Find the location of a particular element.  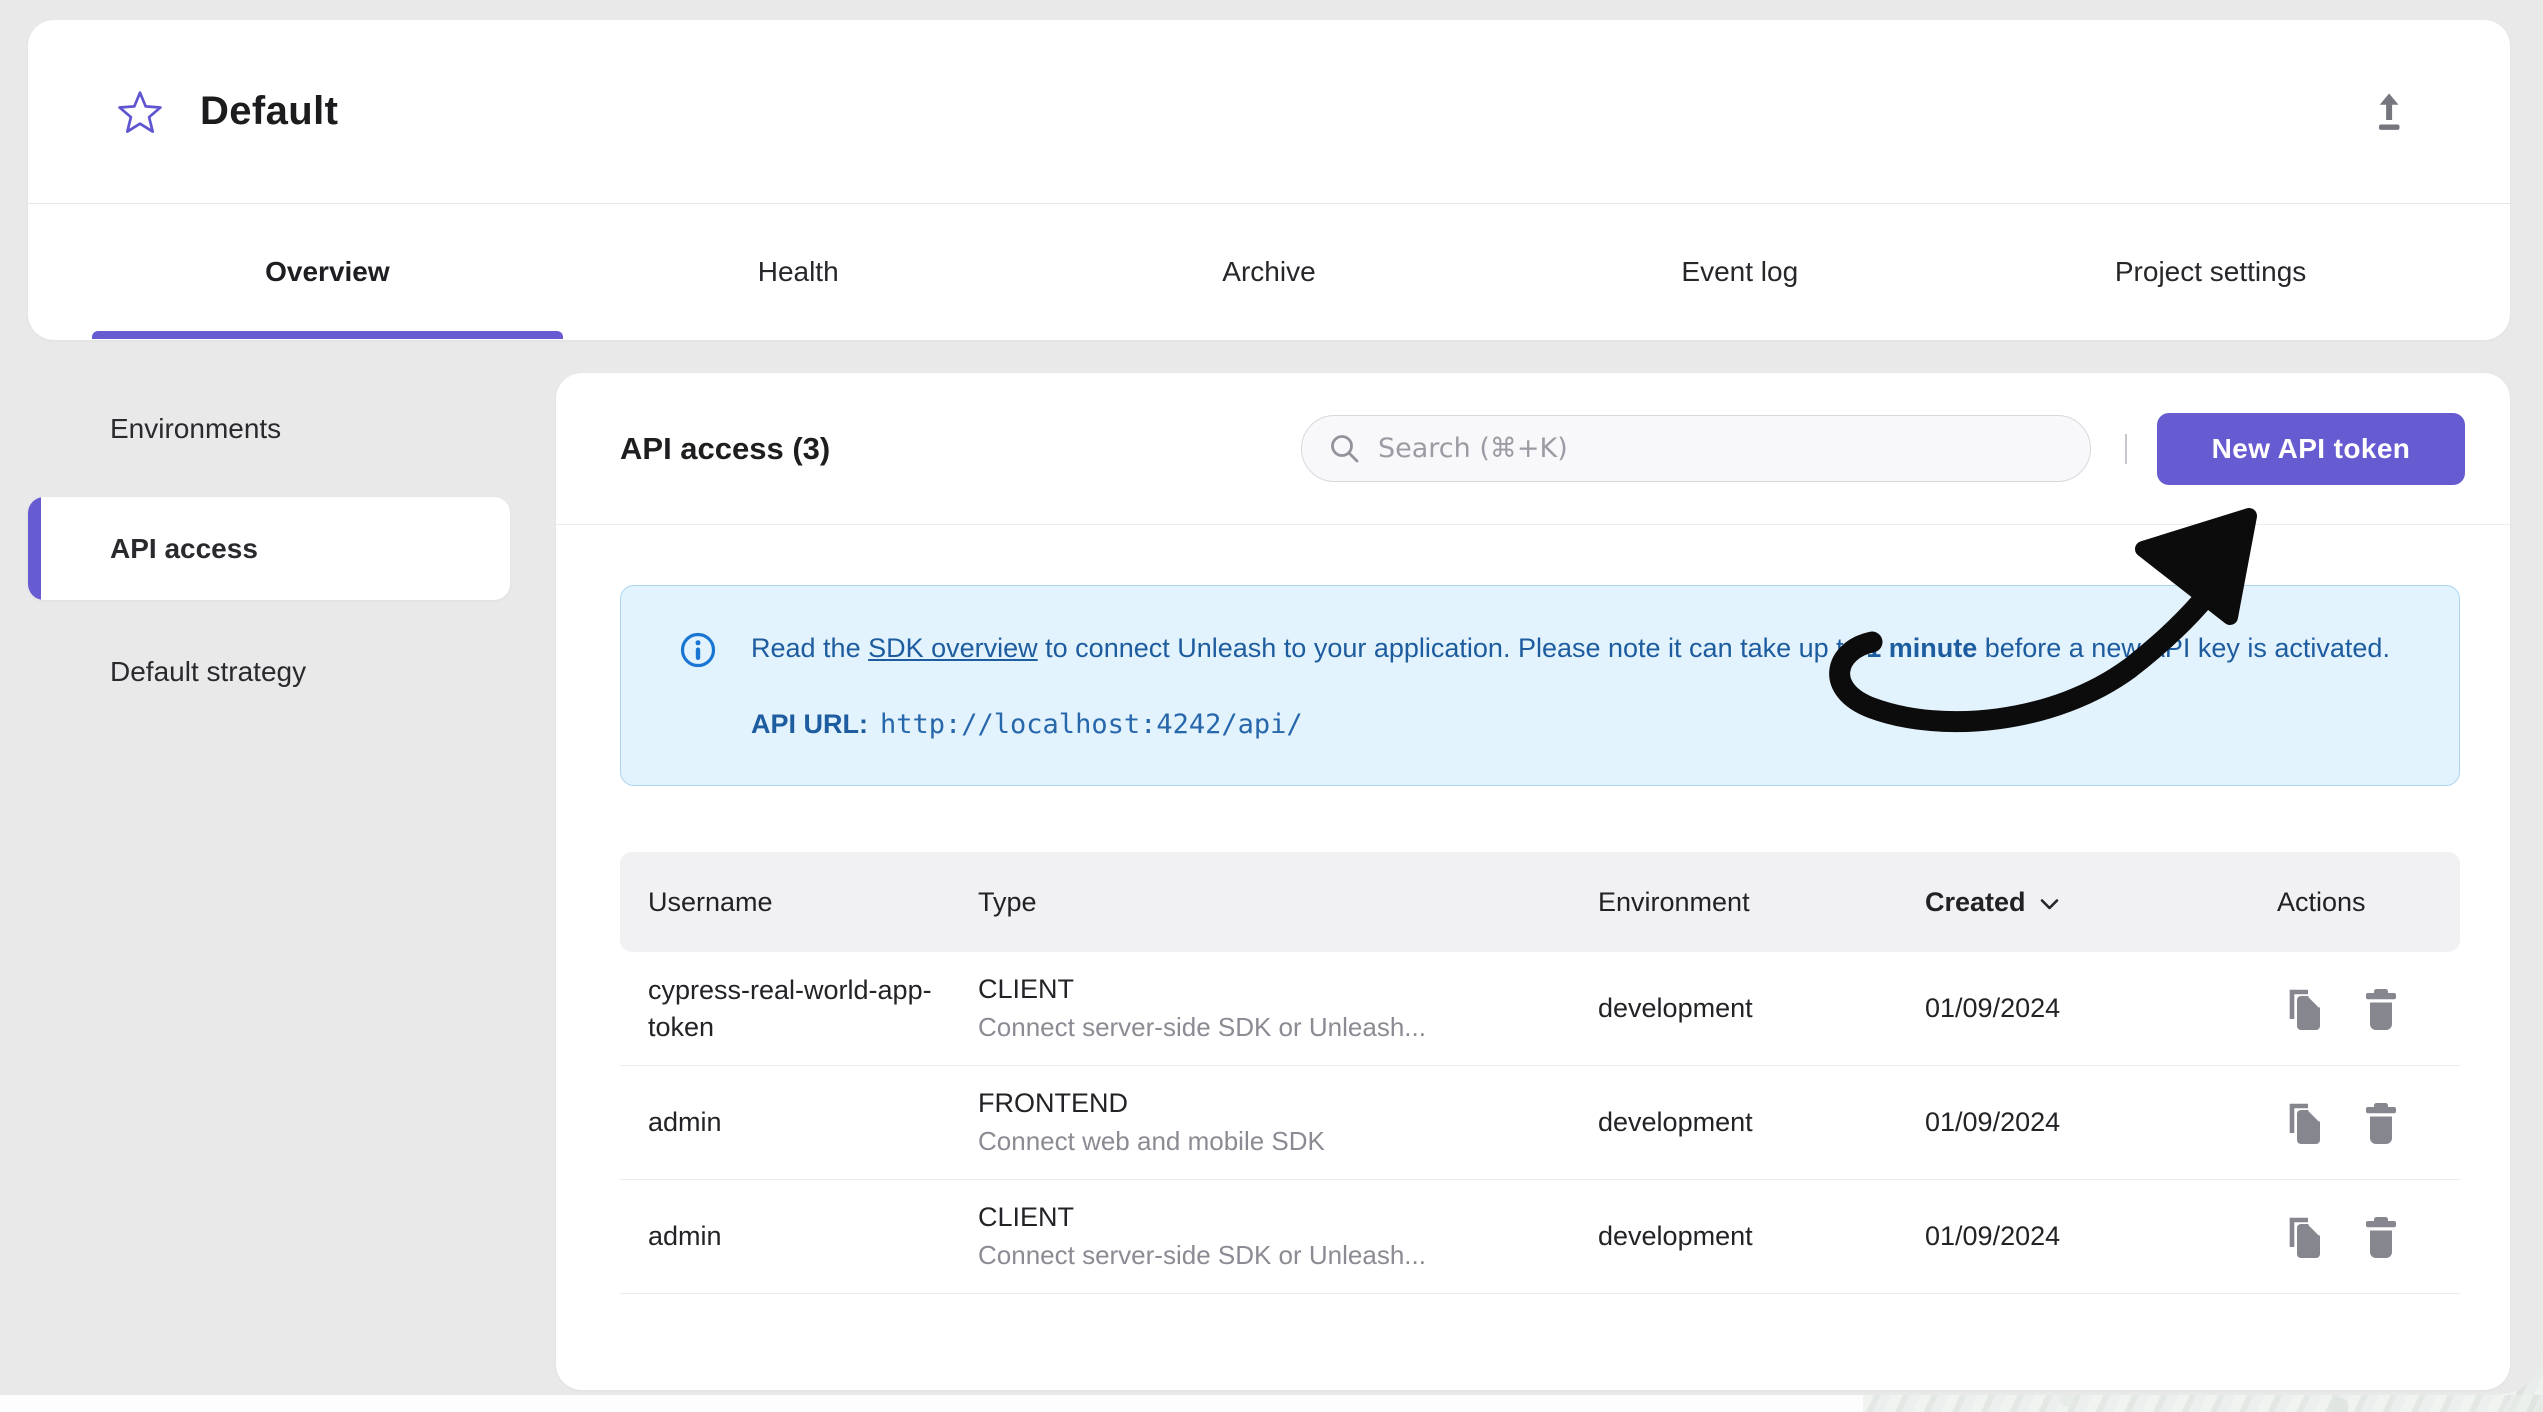

search-input is located at coordinates (1696, 448).